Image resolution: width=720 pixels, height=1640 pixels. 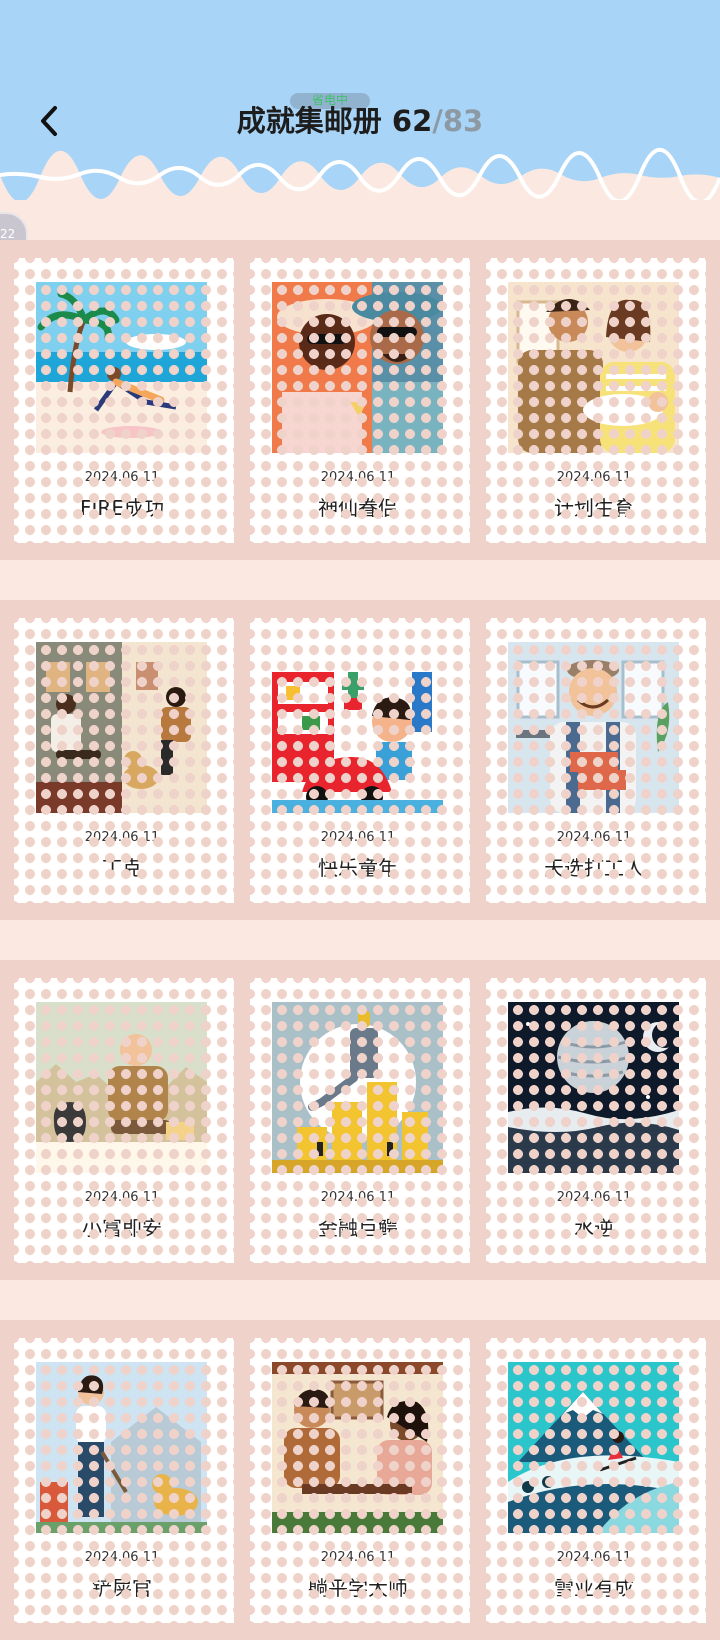 I want to click on stamp-name: 丁克, so click(x=122, y=868).